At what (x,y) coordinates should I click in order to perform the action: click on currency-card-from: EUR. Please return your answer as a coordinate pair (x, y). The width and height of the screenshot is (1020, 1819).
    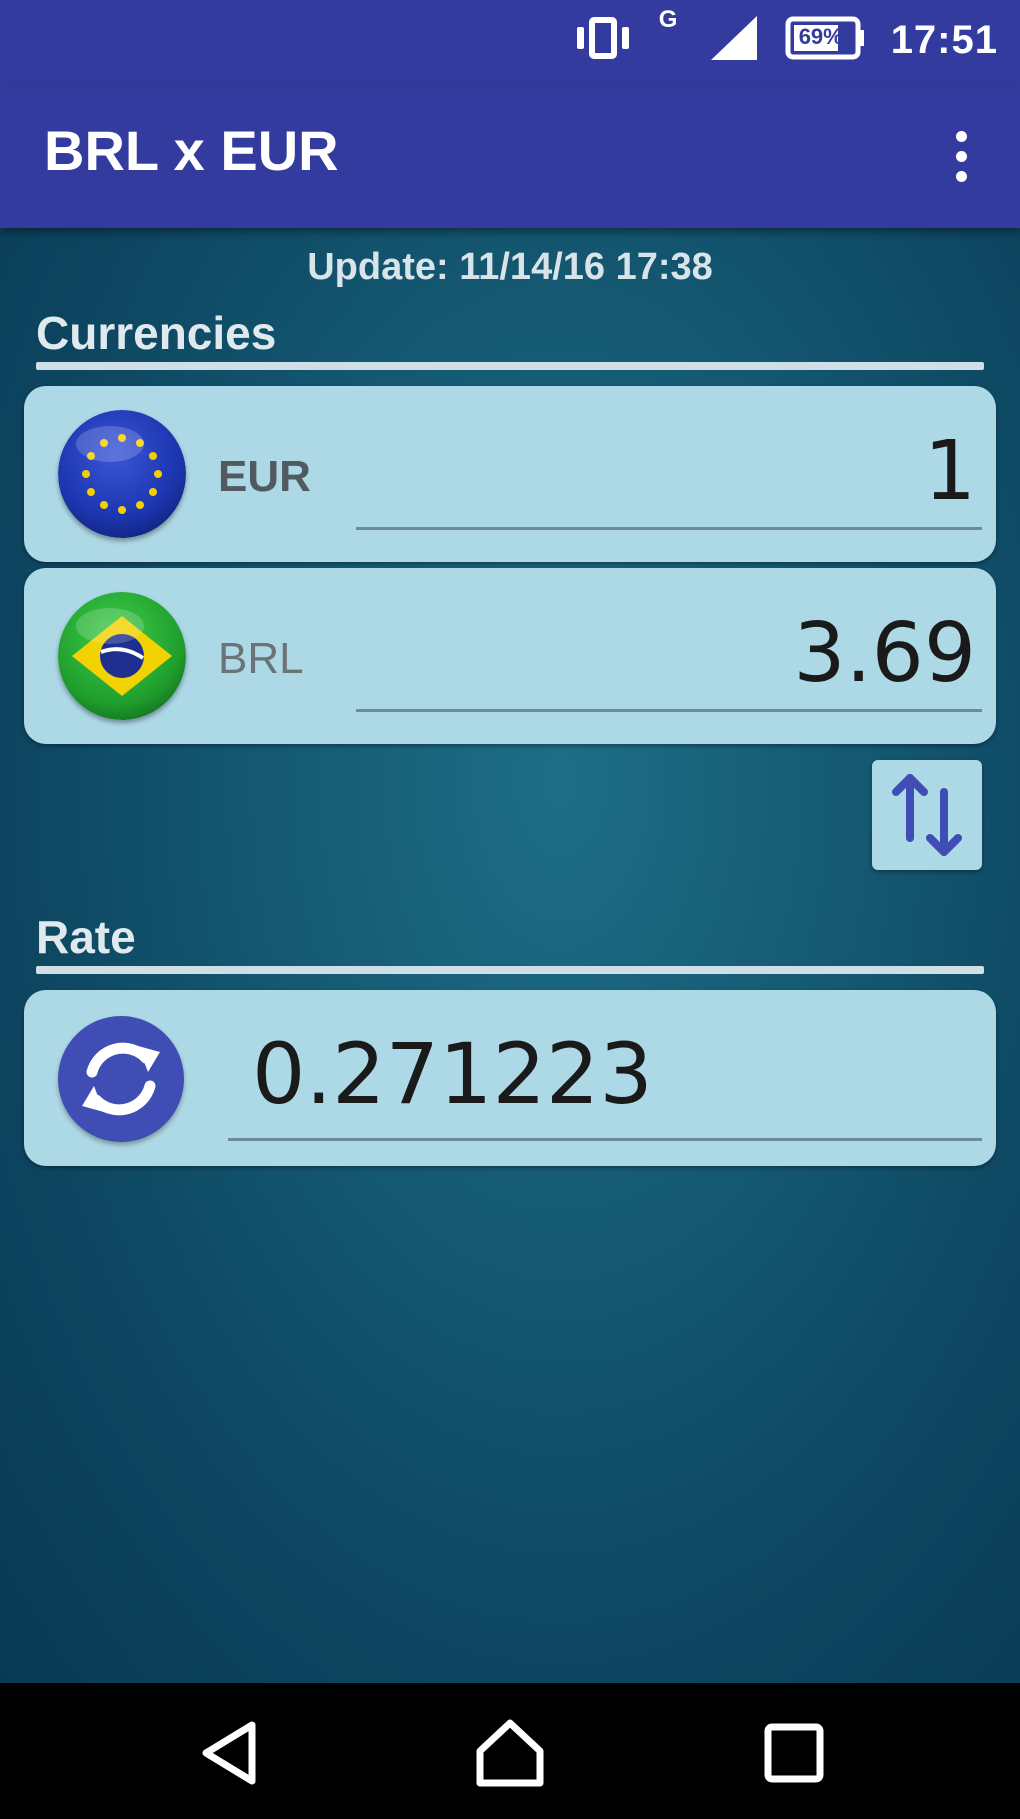
    Looking at the image, I should click on (510, 474).